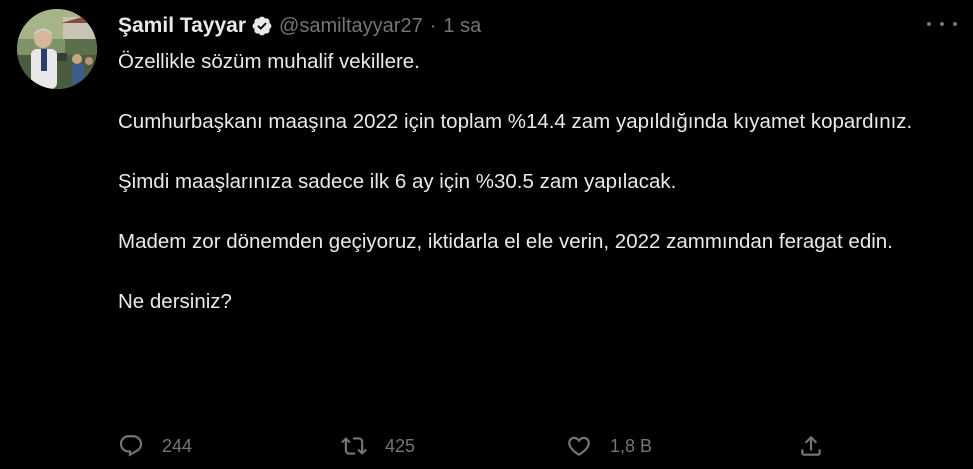 The height and width of the screenshot is (469, 973). I want to click on tweet-header: Şamil Tayyar @samiltayyar27 · 1 sa, so click(299, 26).